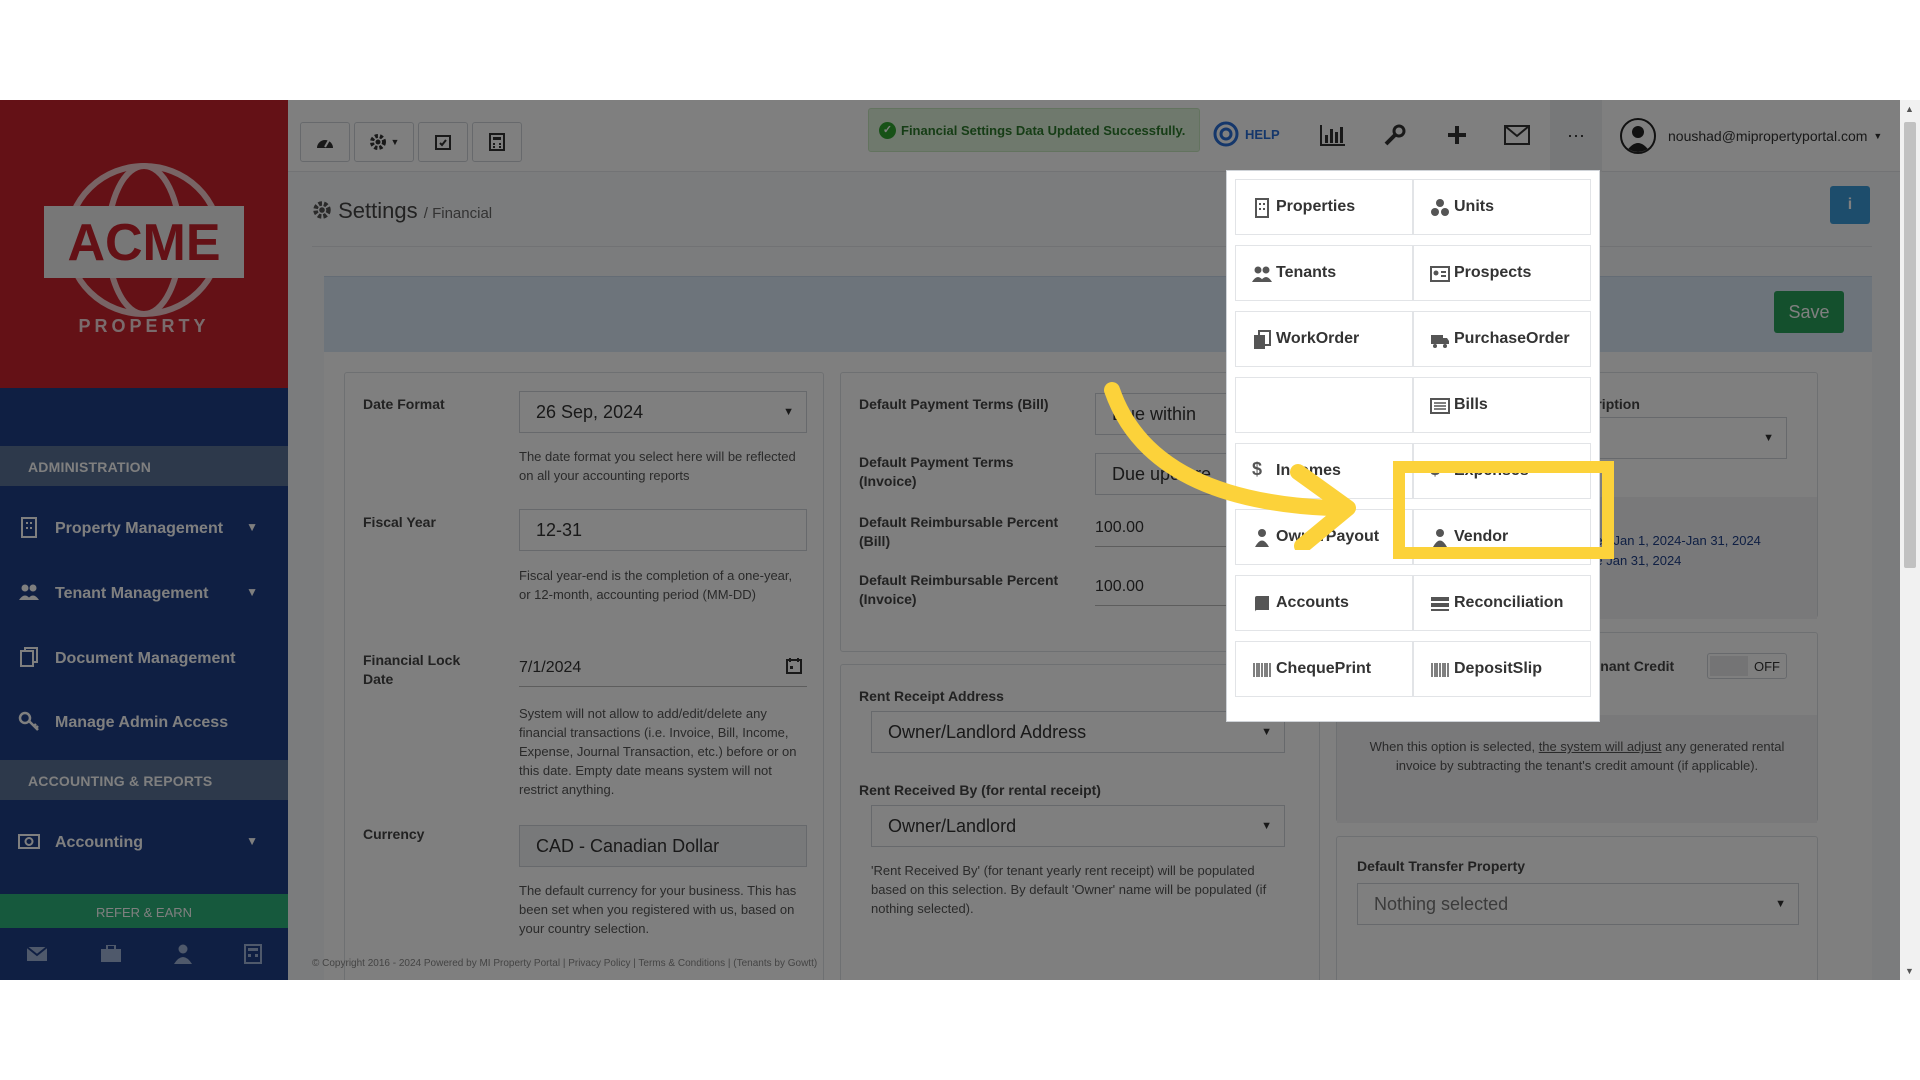 The image size is (1920, 1080). Describe the element at coordinates (1498, 668) in the screenshot. I see `menu-item-label: DepositSlip` at that location.